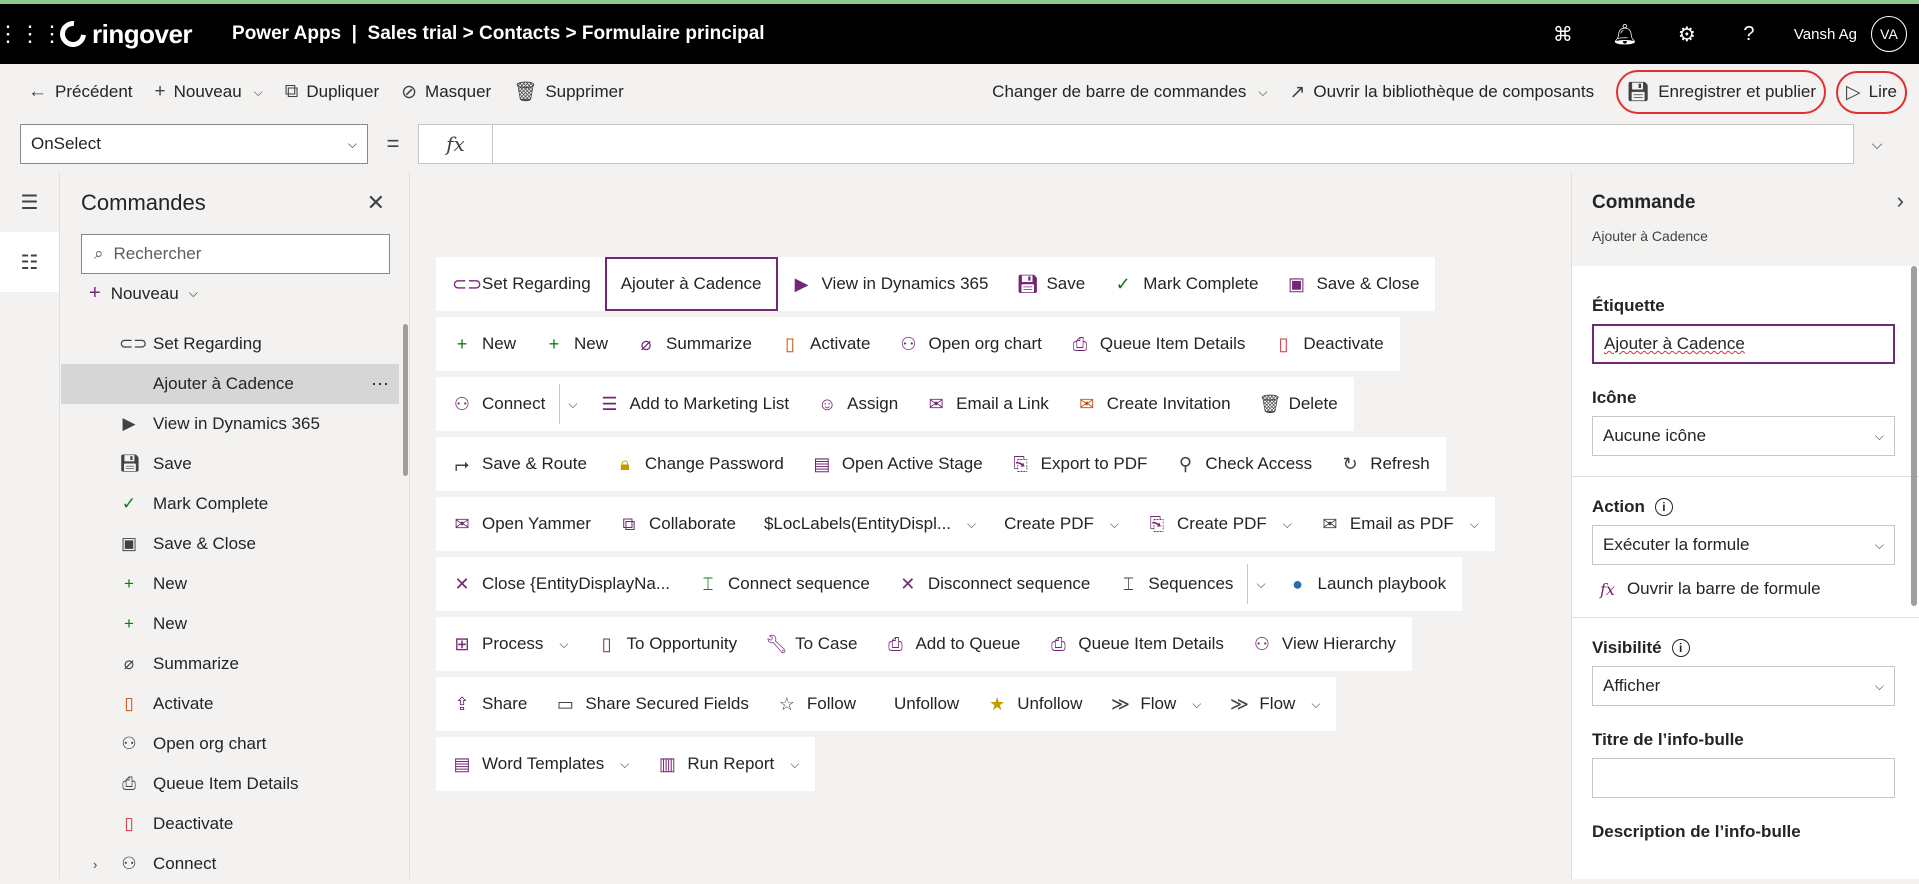 This screenshot has height=884, width=1919. Describe the element at coordinates (194, 144) in the screenshot. I see `property-dropdown: OnSelect ⌵` at that location.